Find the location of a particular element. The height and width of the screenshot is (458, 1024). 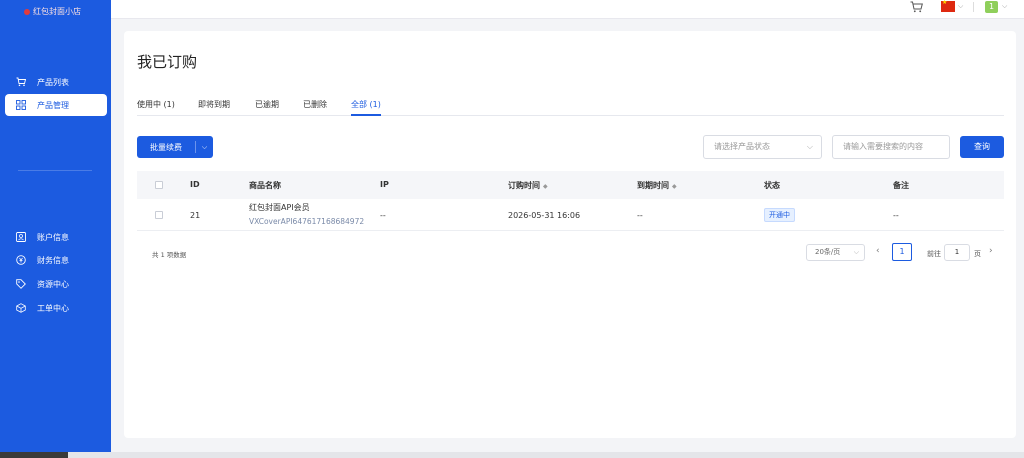

taskbar is located at coordinates (512, 455).